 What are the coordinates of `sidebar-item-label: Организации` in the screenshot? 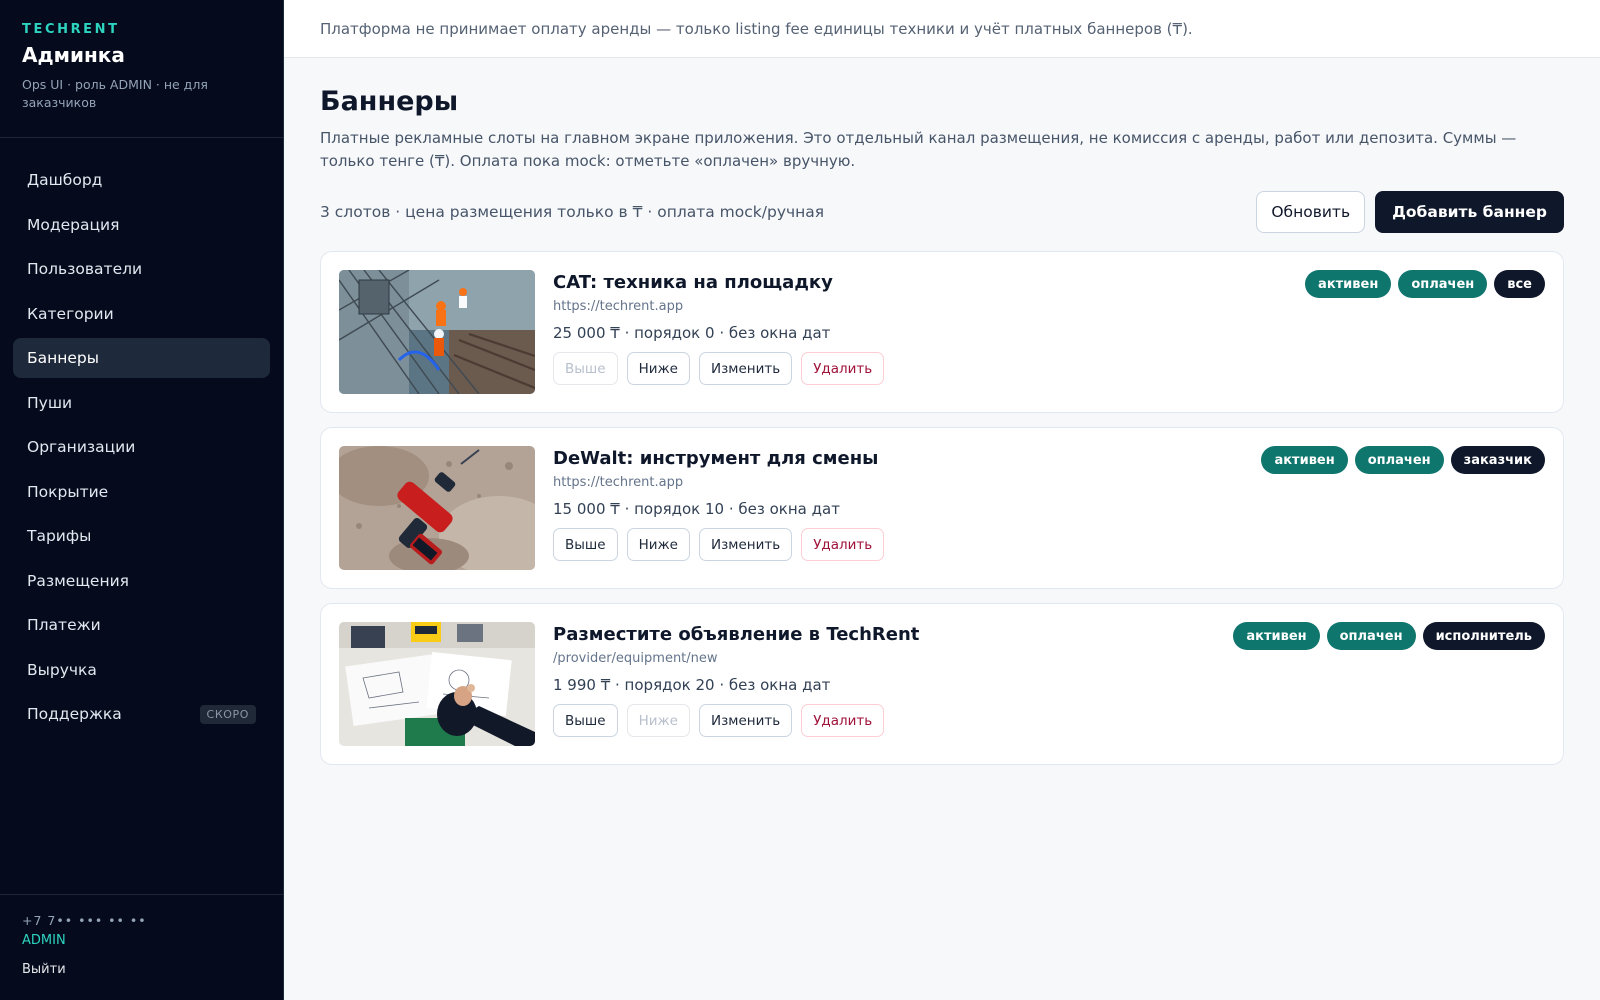 It's located at (81, 447).